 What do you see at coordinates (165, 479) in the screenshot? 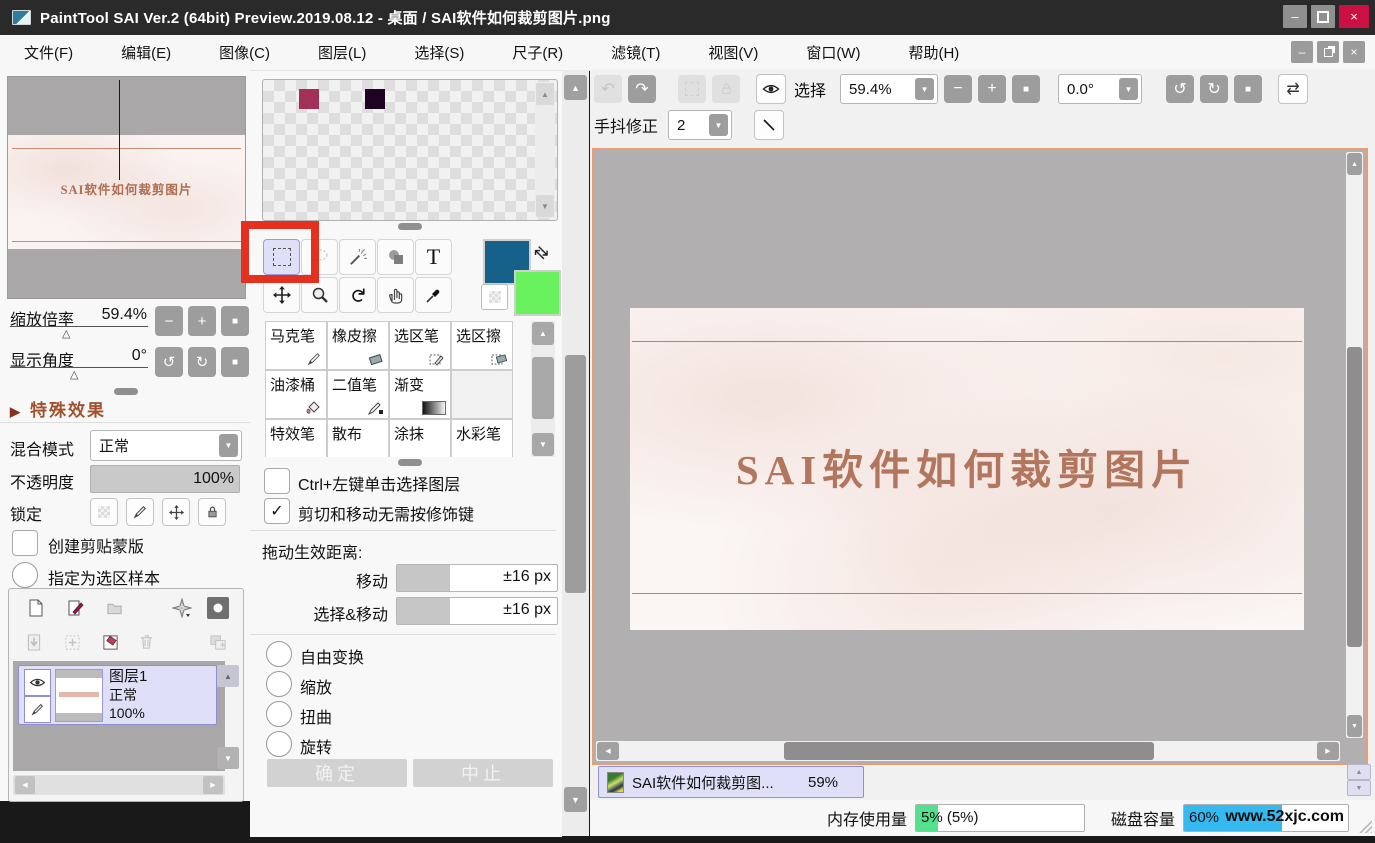
I see `opacity-slider: 100%` at bounding box center [165, 479].